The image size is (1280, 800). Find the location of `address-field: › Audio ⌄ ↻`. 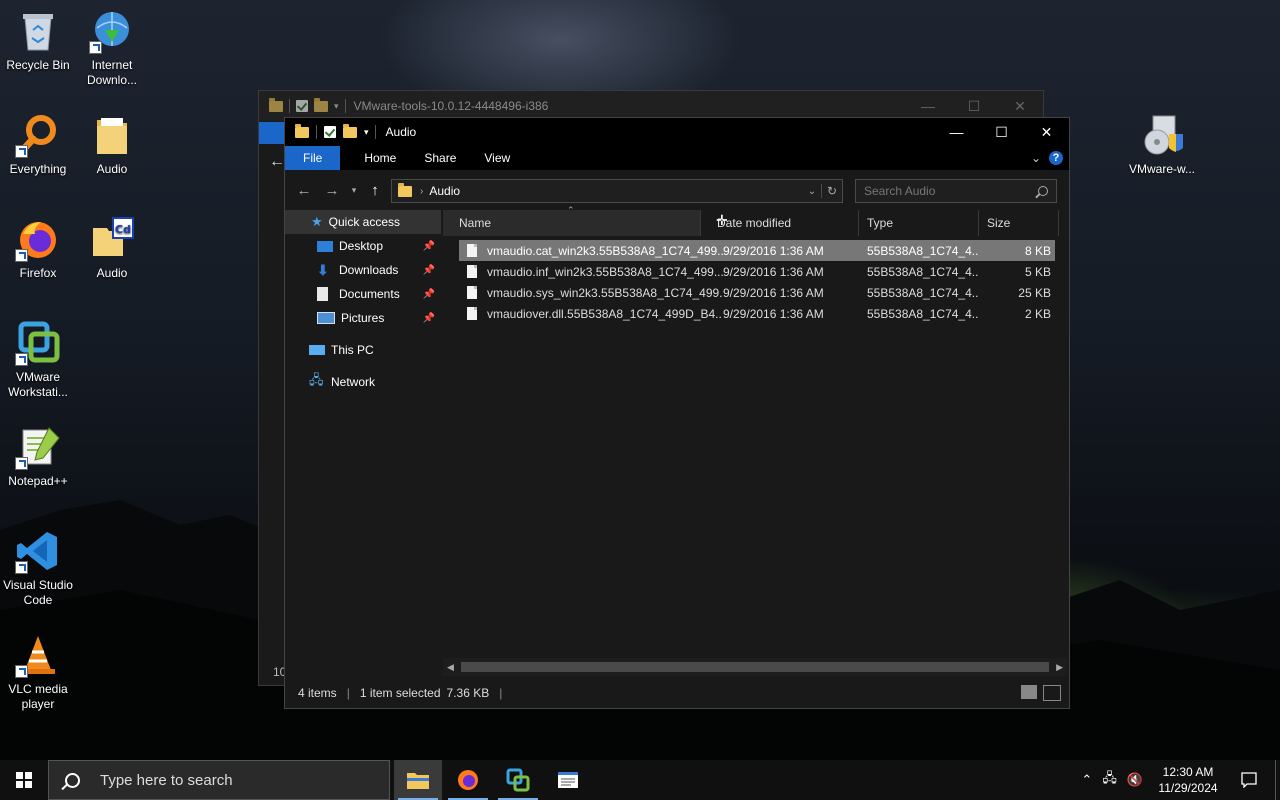

address-field: › Audio ⌄ ↻ is located at coordinates (617, 191).